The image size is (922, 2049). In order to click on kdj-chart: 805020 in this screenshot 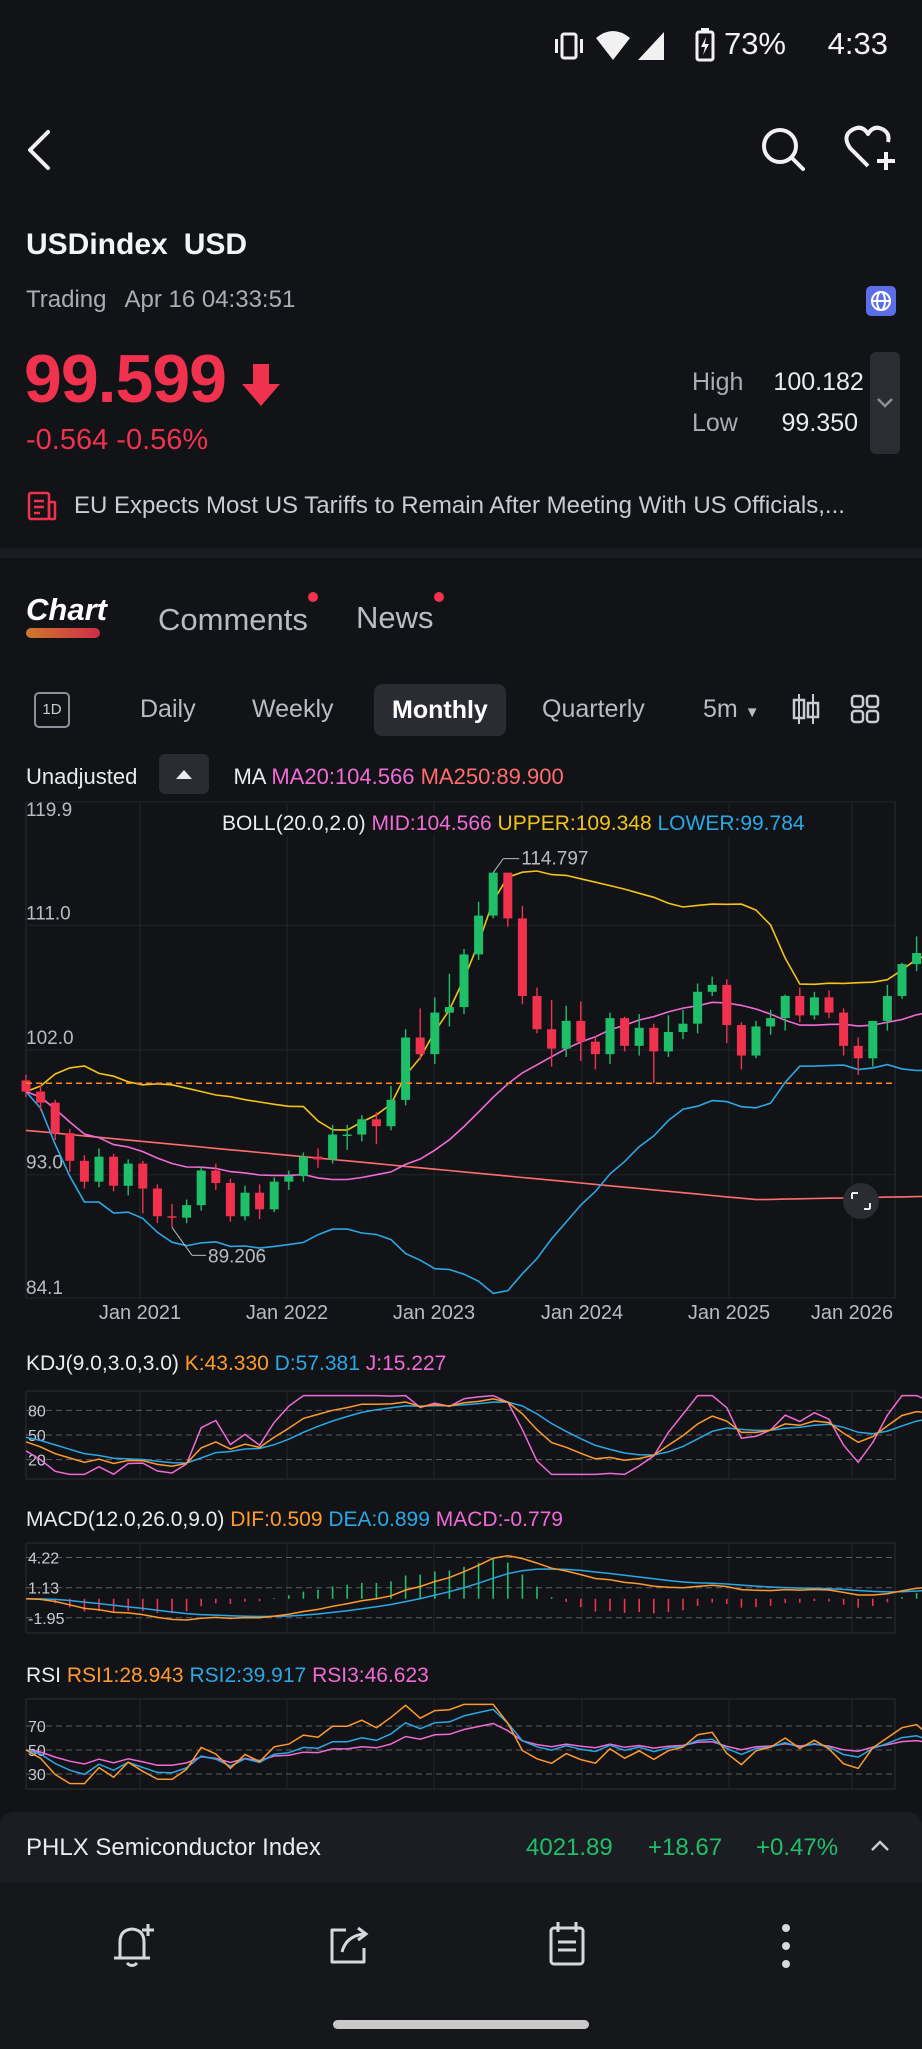, I will do `click(461, 1435)`.